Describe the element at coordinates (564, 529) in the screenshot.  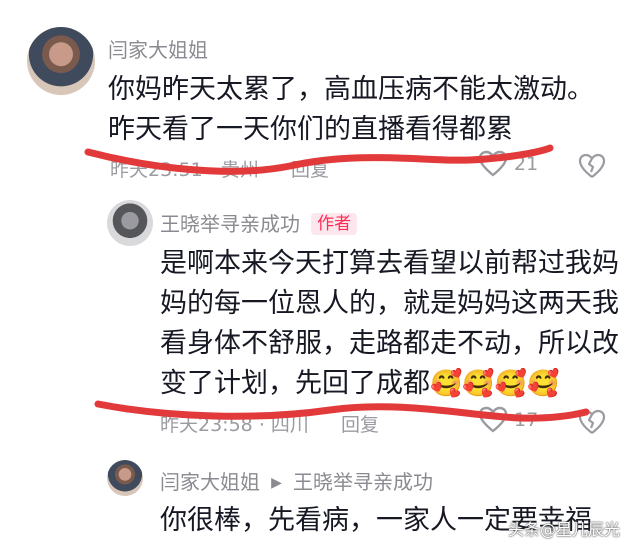
I see `watermark: 头条@星儿辰光` at that location.